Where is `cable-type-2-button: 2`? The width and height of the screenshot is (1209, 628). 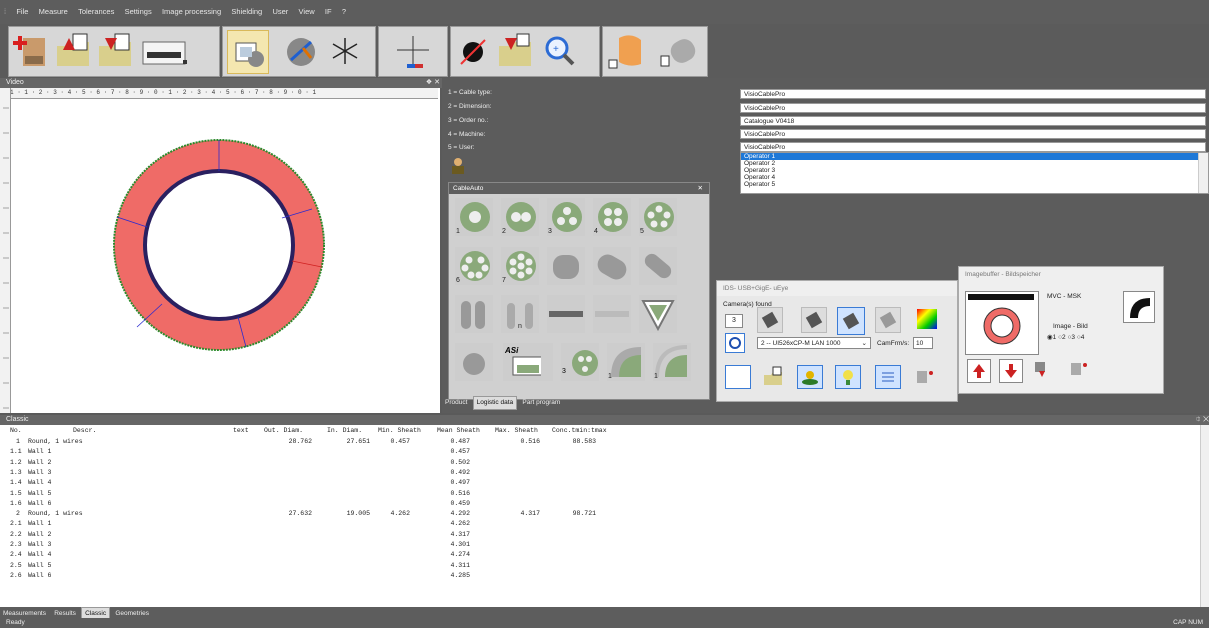 cable-type-2-button: 2 is located at coordinates (520, 217).